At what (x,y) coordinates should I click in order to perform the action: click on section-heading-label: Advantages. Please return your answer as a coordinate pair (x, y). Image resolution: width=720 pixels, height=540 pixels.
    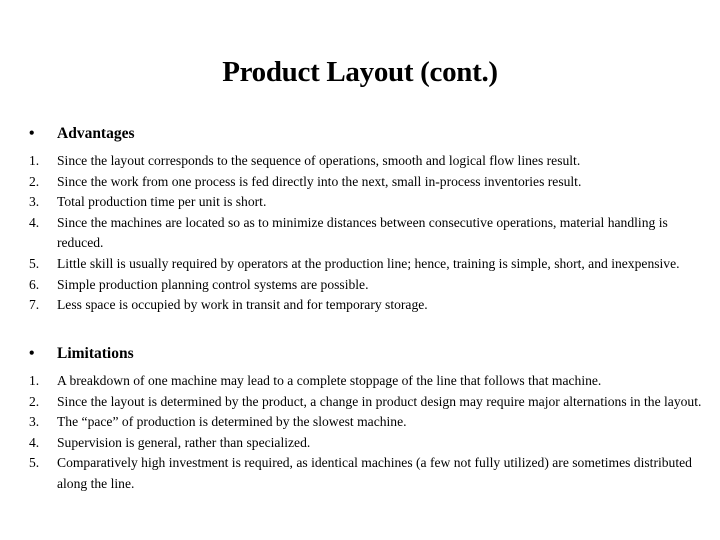
    Looking at the image, I should click on (96, 133).